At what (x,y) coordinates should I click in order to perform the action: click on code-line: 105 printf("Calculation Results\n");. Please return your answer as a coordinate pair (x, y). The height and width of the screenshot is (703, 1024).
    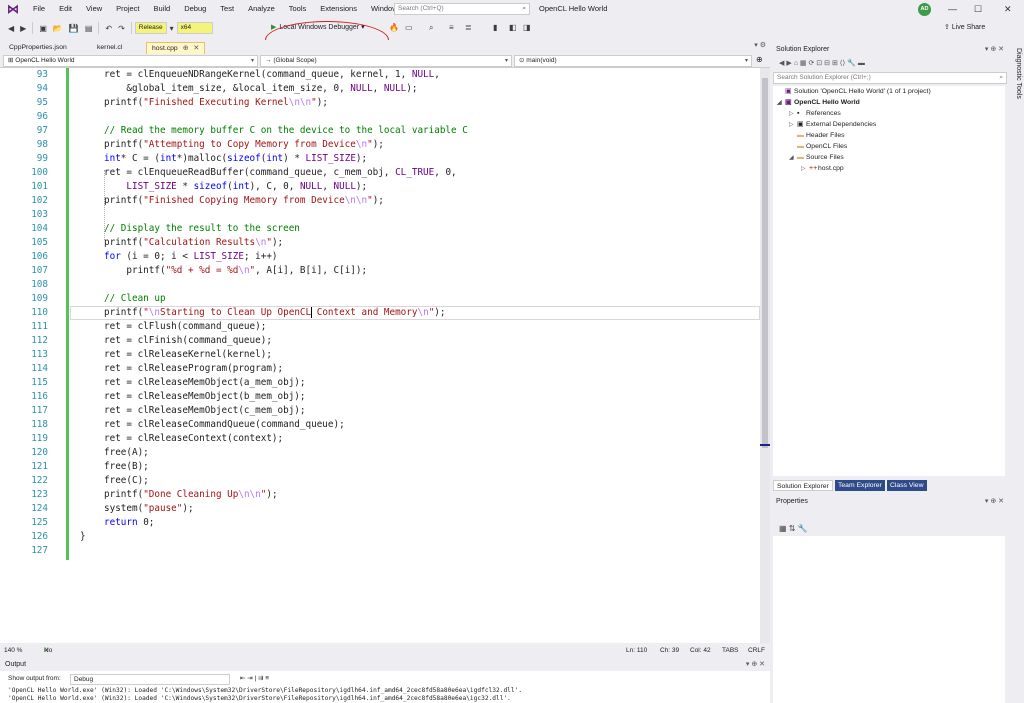
    Looking at the image, I should click on (380, 243).